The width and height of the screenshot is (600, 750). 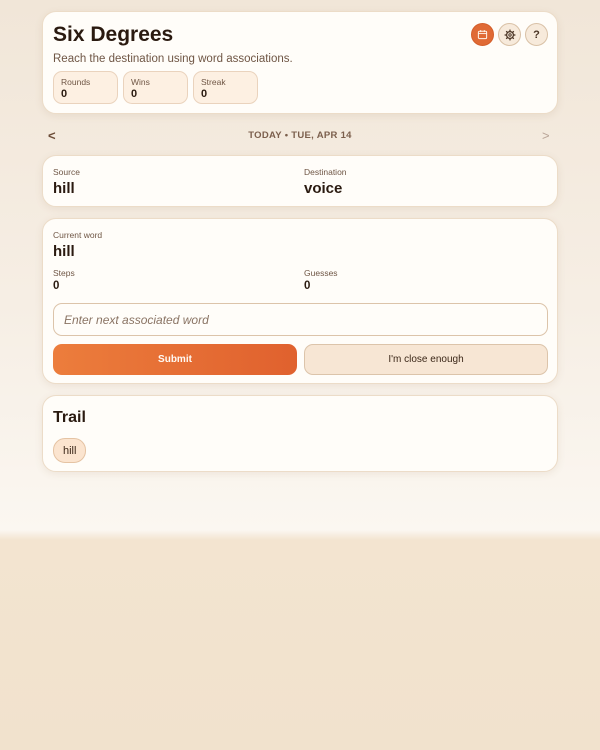 I want to click on current-date-label: TODAY • TUE, APR 14, so click(x=300, y=135).